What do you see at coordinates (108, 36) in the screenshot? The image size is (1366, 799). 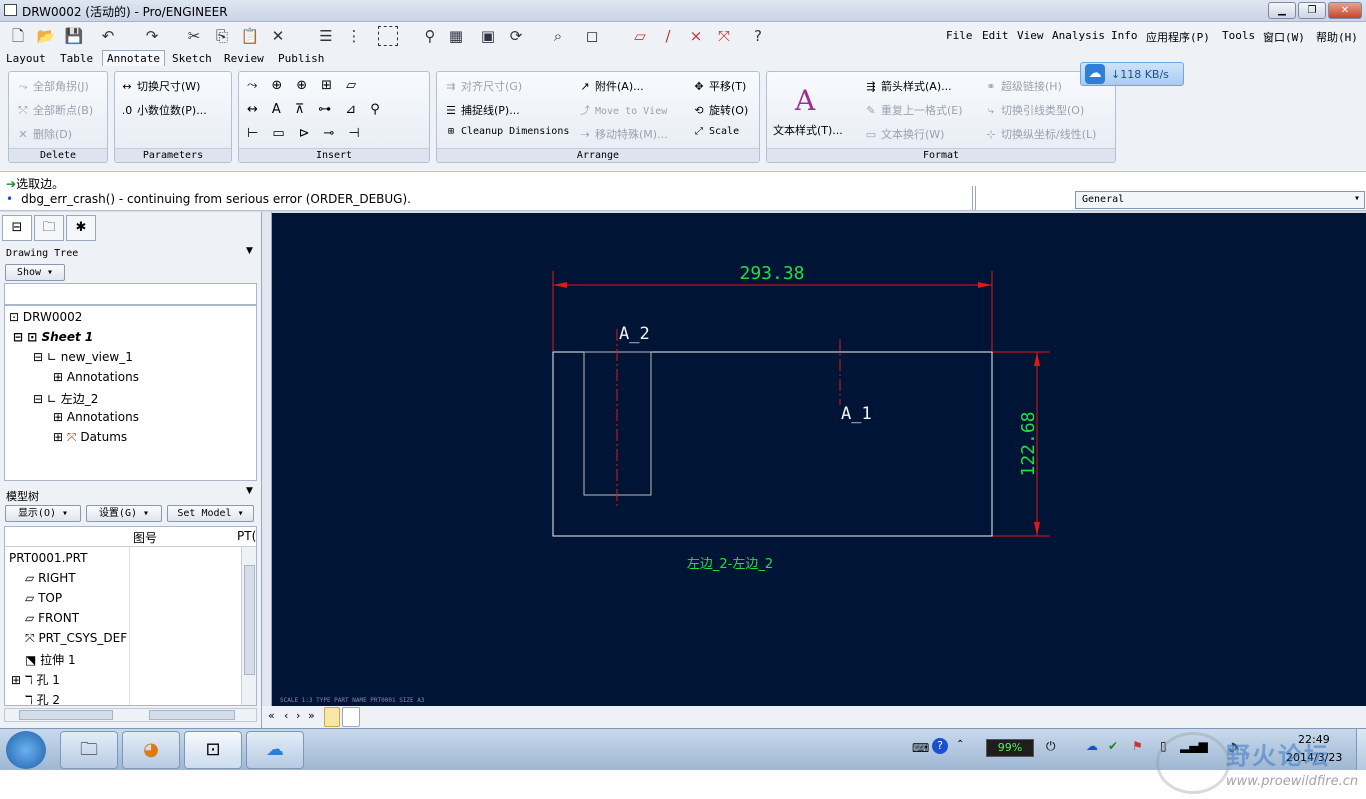 I see `undo-icon: ↶` at bounding box center [108, 36].